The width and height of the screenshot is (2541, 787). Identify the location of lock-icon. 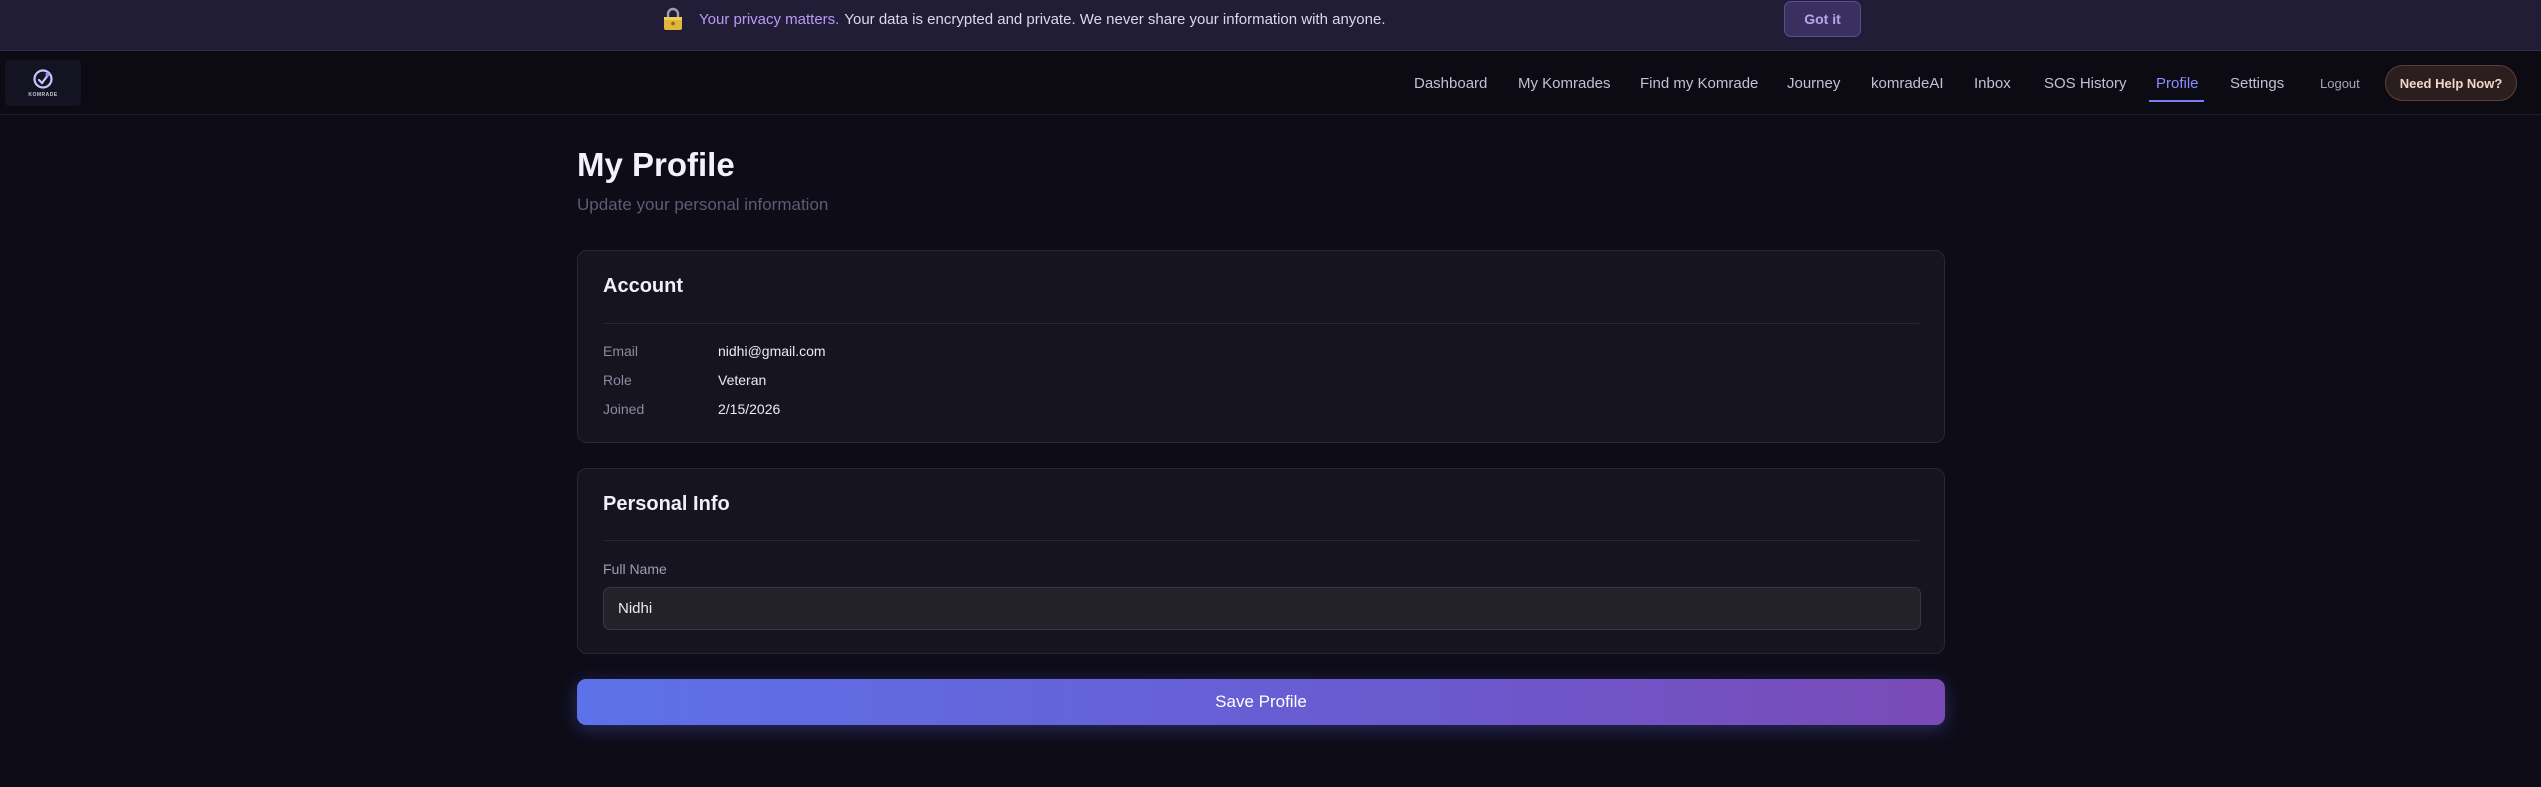
(673, 19).